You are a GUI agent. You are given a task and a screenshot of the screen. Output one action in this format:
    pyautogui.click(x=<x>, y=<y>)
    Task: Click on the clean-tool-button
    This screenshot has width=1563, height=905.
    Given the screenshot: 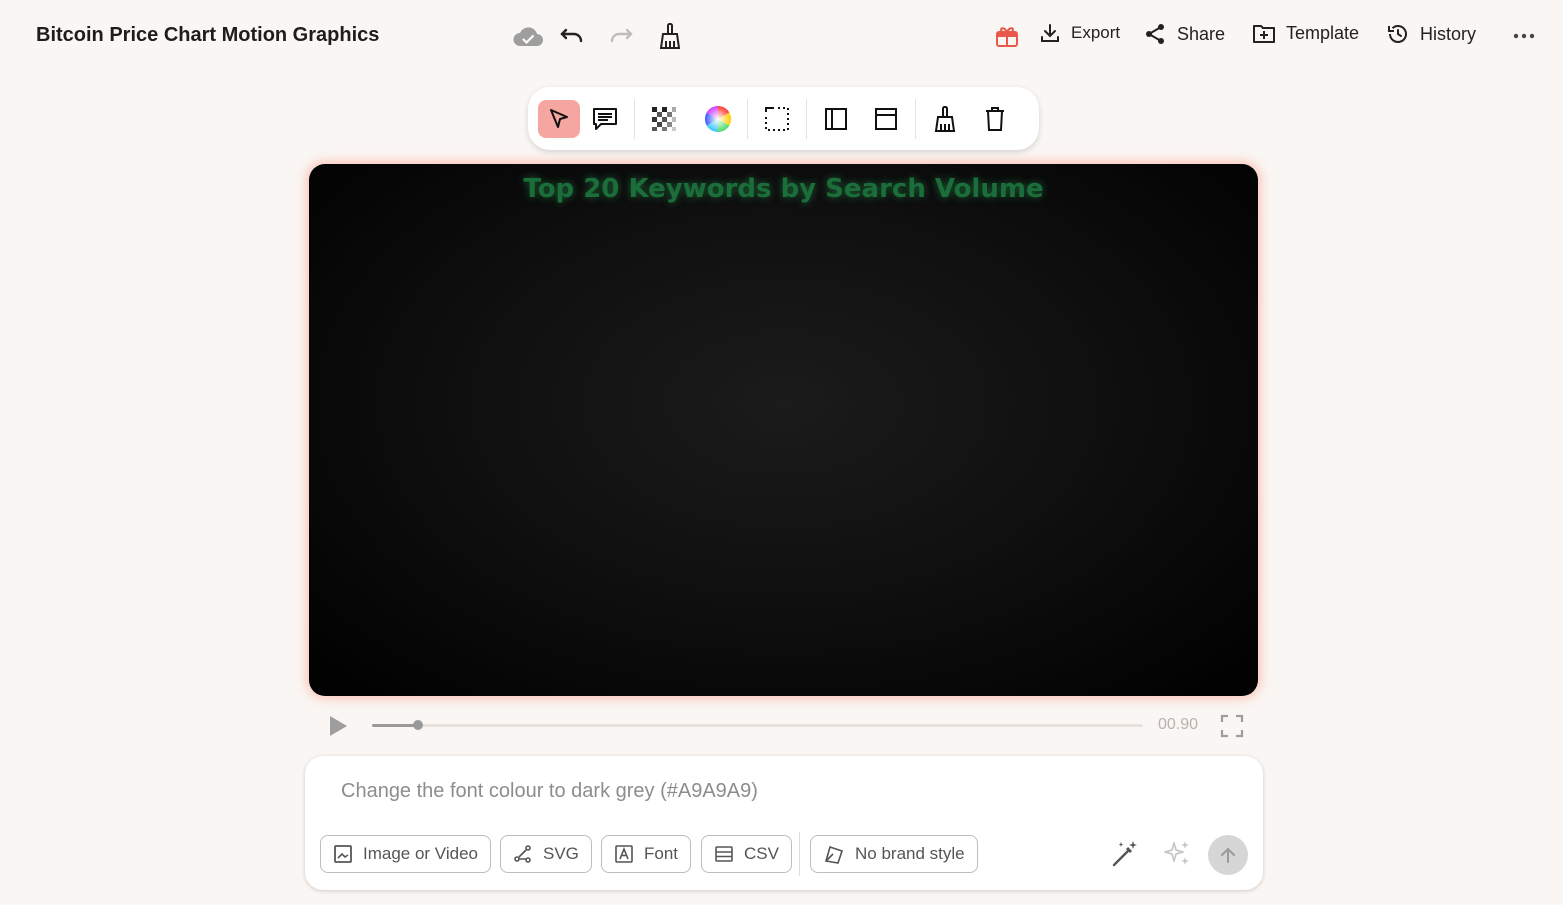 What is the action you would take?
    pyautogui.click(x=945, y=119)
    